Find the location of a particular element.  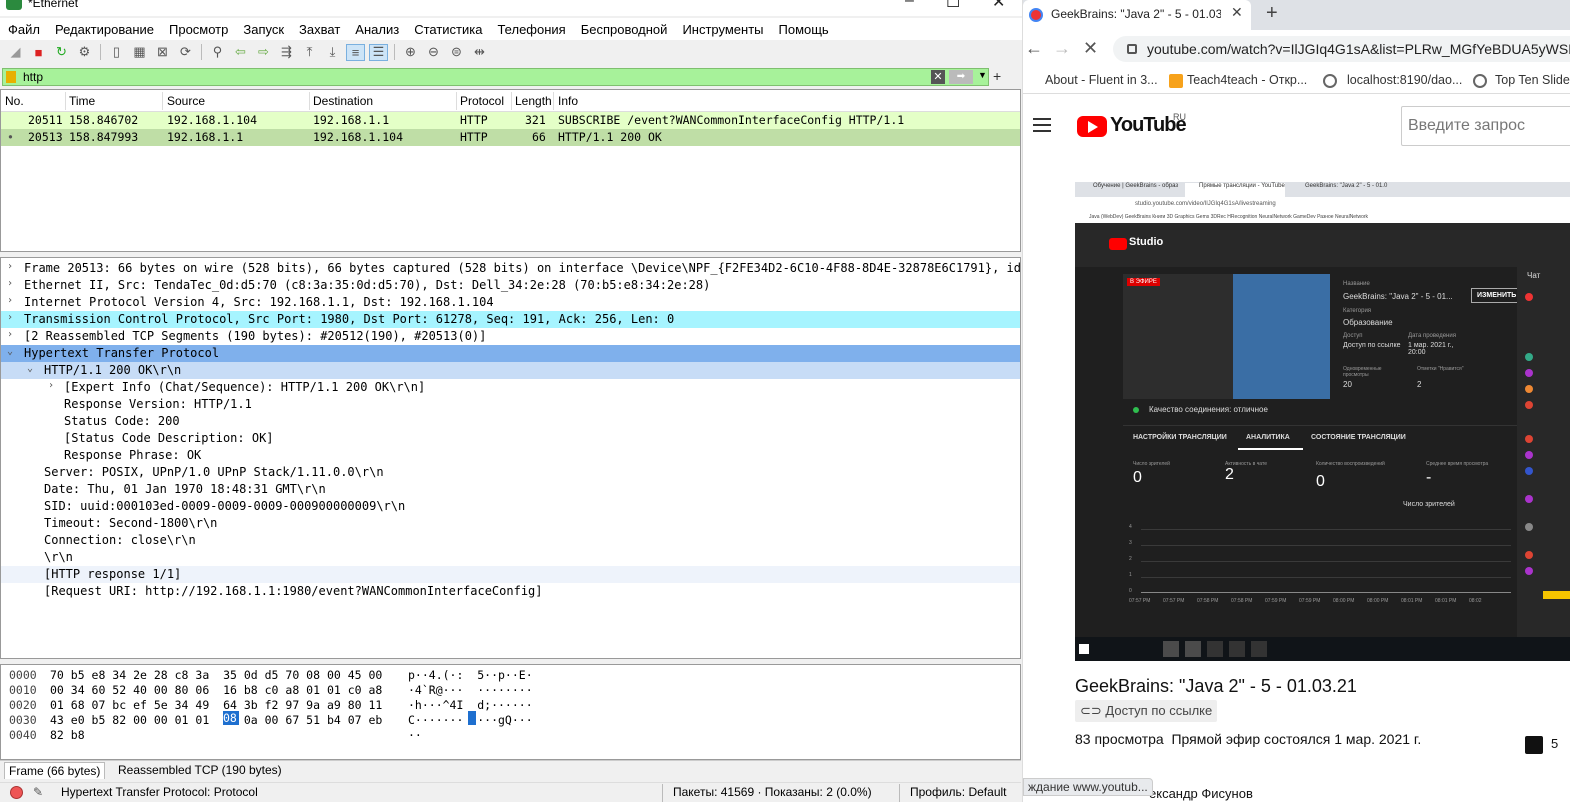

tab-frame: Frame (66 bytes) is located at coordinates (55, 770).